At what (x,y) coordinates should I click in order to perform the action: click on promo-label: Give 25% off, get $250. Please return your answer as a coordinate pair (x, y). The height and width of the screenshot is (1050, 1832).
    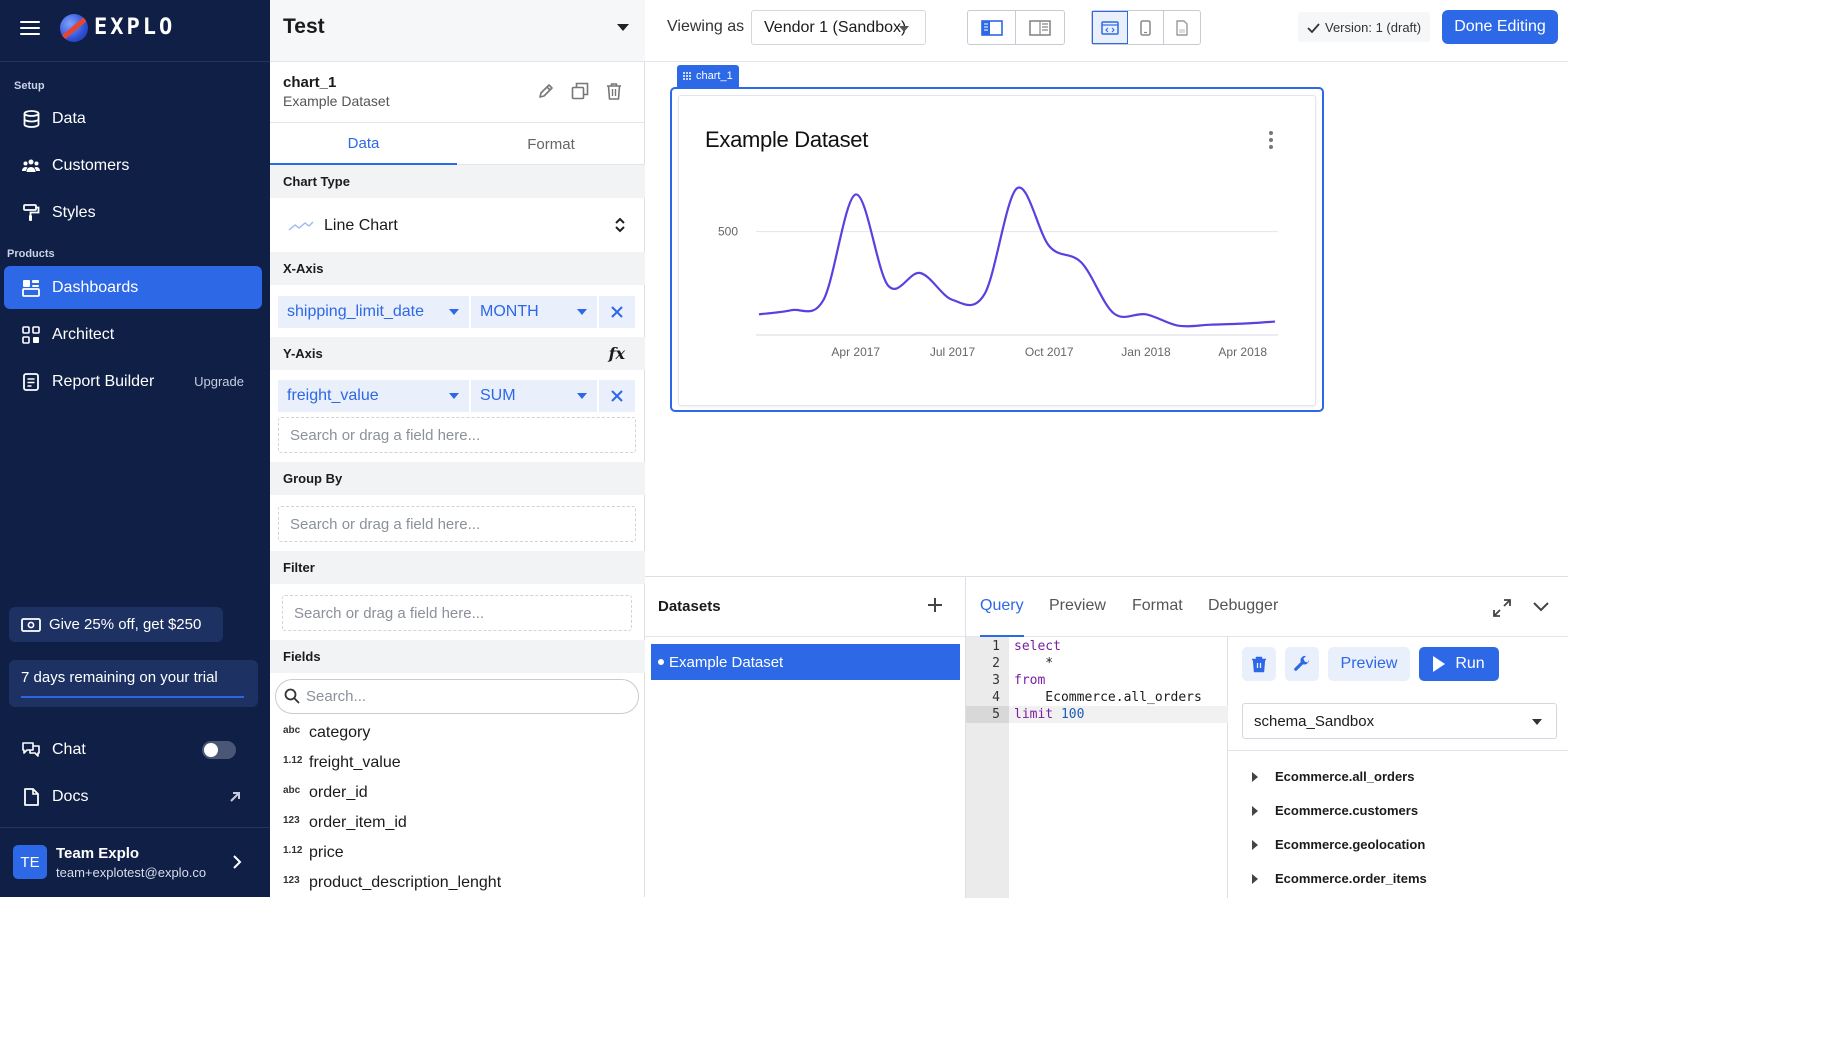
    Looking at the image, I should click on (125, 624).